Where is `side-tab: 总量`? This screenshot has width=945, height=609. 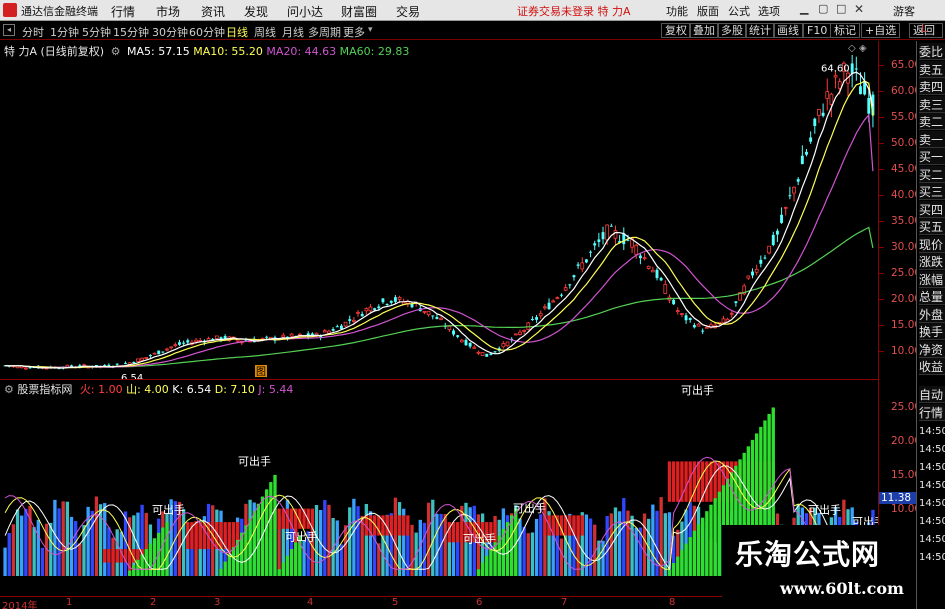
side-tab: 总量 is located at coordinates (932, 296).